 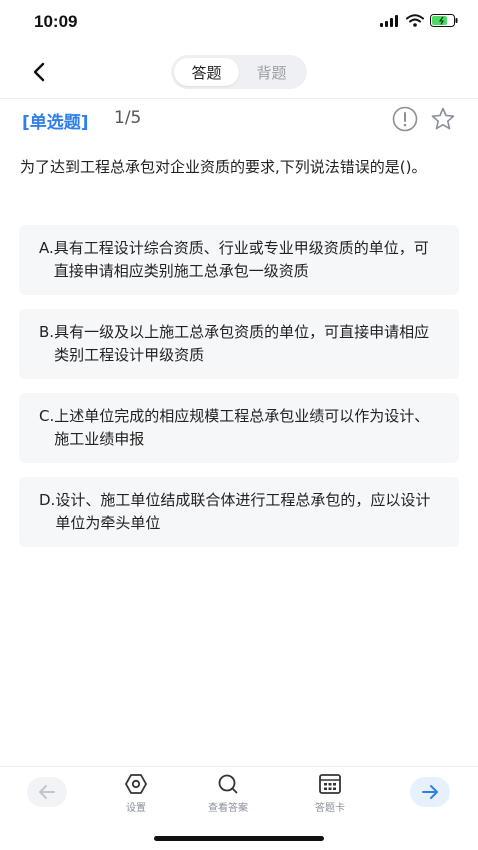 I want to click on status-icons, so click(x=419, y=20).